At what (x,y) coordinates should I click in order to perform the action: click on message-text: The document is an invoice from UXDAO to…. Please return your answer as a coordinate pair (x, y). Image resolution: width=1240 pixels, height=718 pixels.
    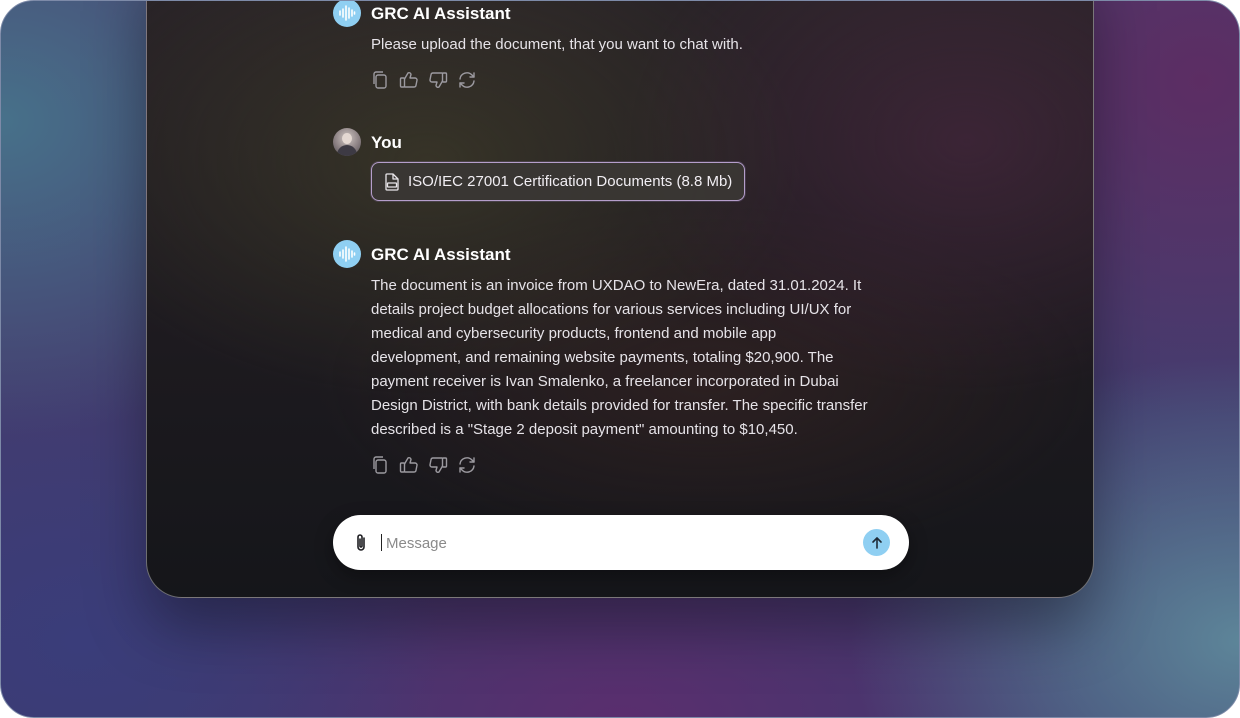
    Looking at the image, I should click on (641, 358).